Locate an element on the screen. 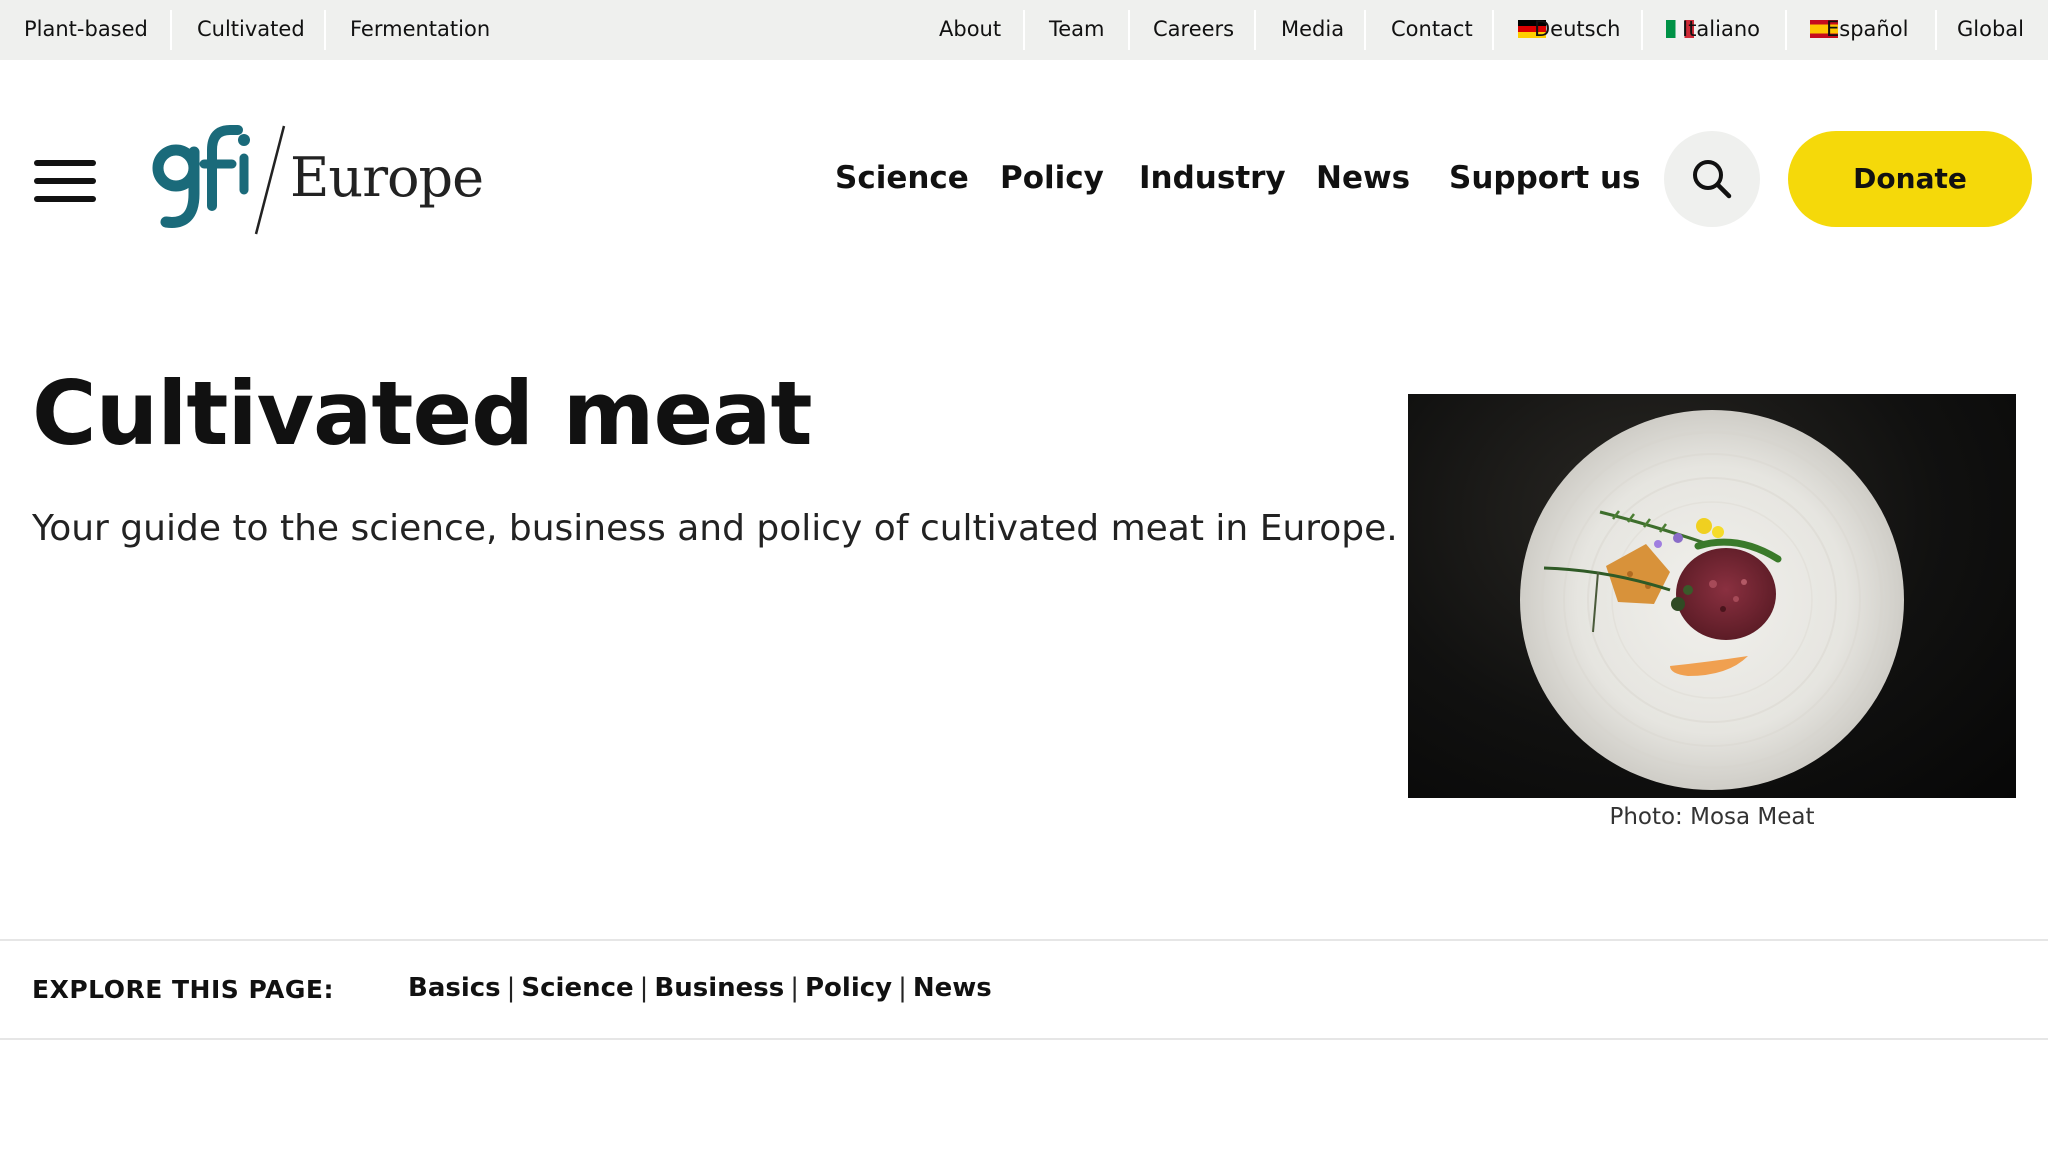  explore-label: EXPLORE THIS PAGE: is located at coordinates (183, 989).